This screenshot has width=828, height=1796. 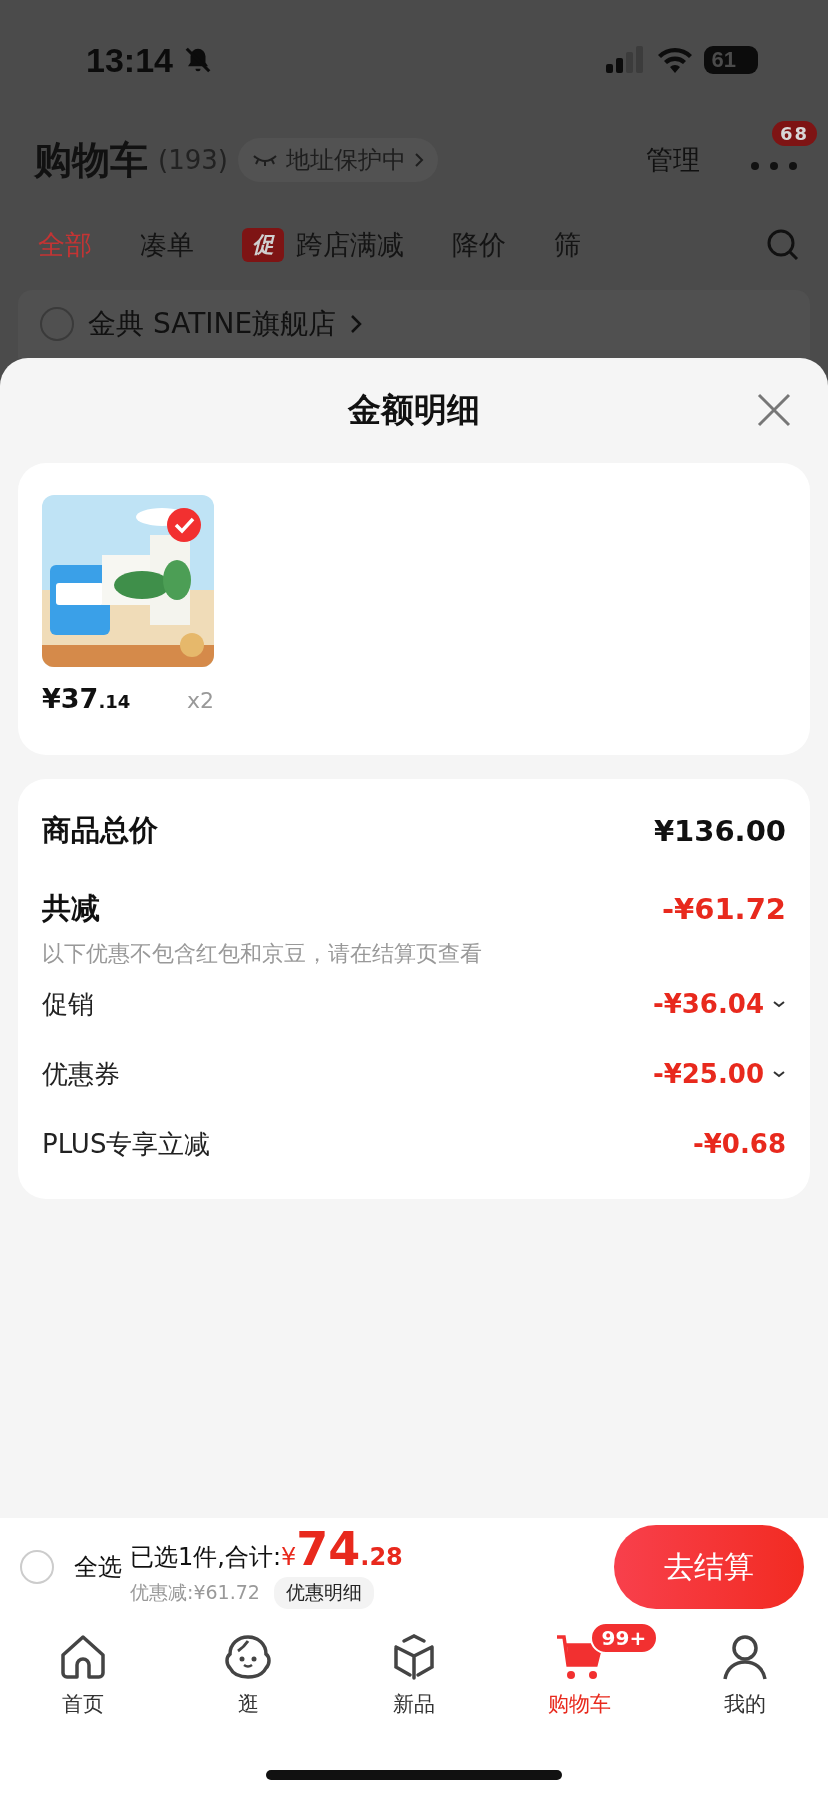 What do you see at coordinates (200, 700) in the screenshot?
I see `item-quantity: x2` at bounding box center [200, 700].